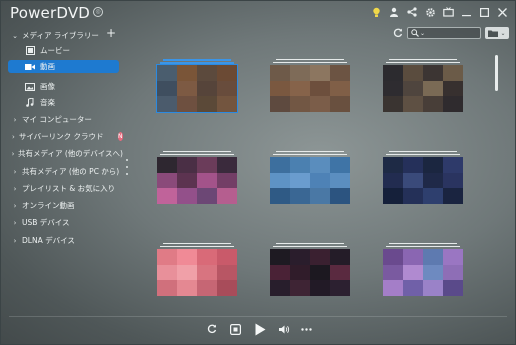  What do you see at coordinates (258, 316) in the screenshot?
I see `divider` at bounding box center [258, 316].